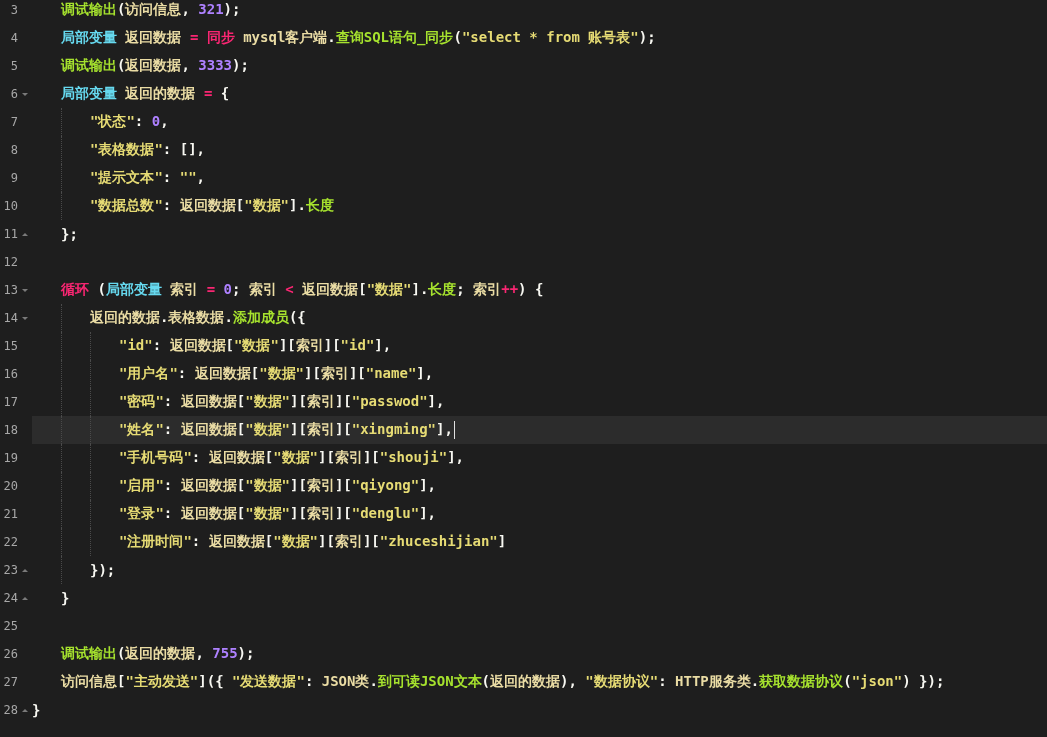 Image resolution: width=1047 pixels, height=737 pixels. What do you see at coordinates (503, 682) in the screenshot?
I see `code-line: 访问信息["主动发送"]({ "发送数据": JSON类.到可读JSON文本(返回的数据), "数据协议": HTTP服务类.获取数据协议("json") });` at bounding box center [503, 682].